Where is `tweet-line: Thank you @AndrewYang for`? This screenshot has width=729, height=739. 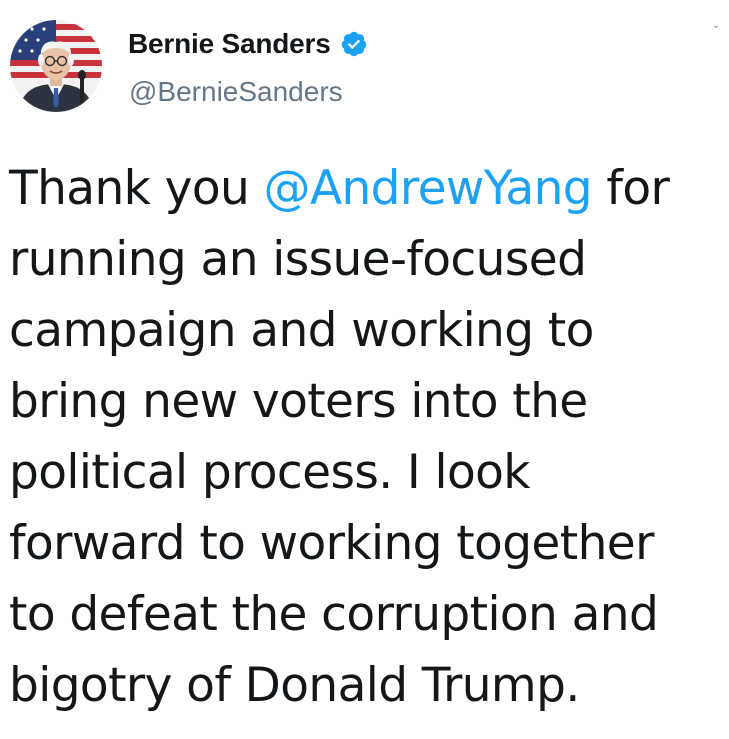 tweet-line: Thank you @AndrewYang for is located at coordinates (366, 188).